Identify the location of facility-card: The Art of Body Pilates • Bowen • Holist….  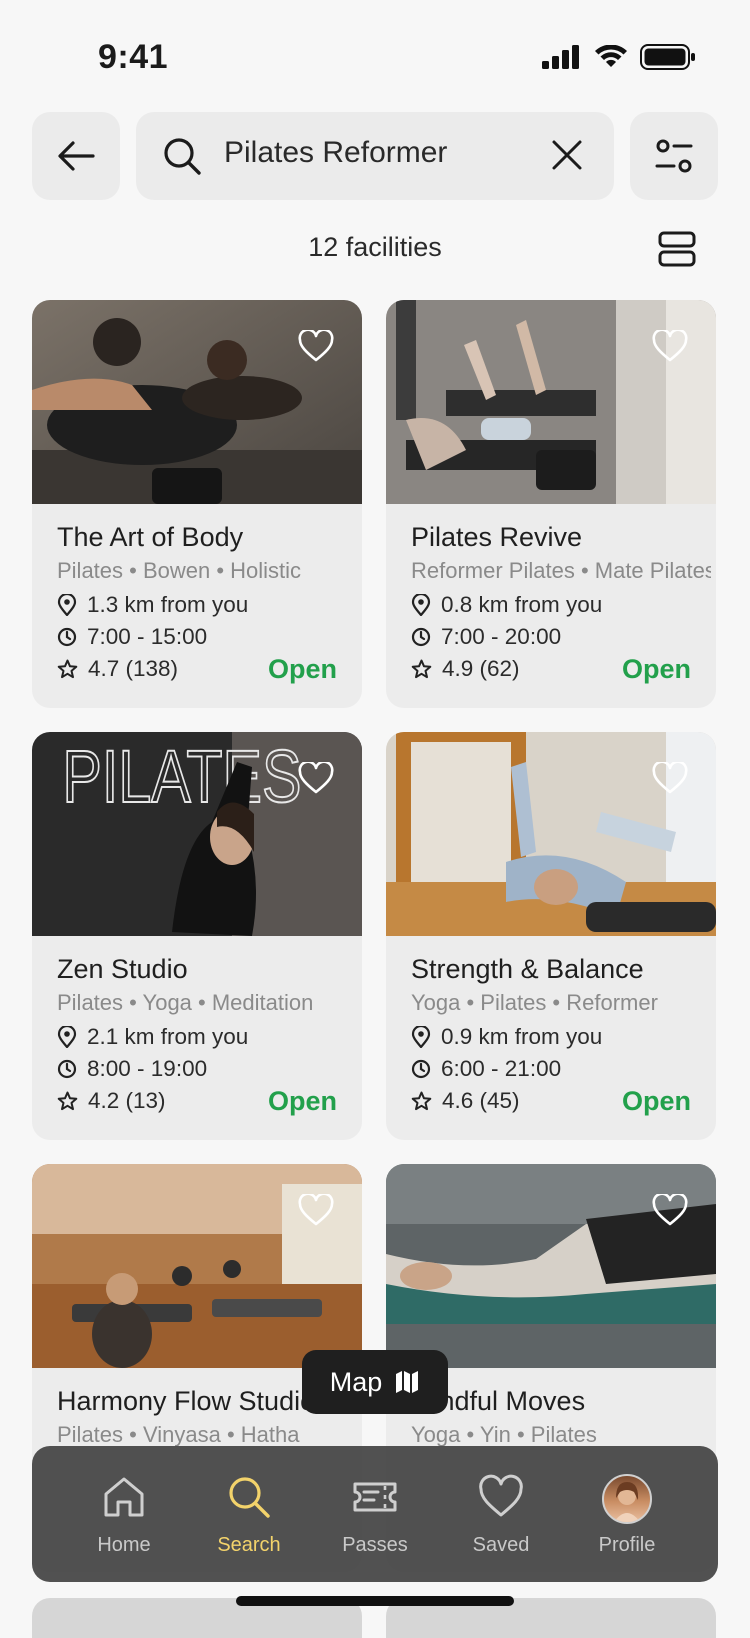
(197, 504).